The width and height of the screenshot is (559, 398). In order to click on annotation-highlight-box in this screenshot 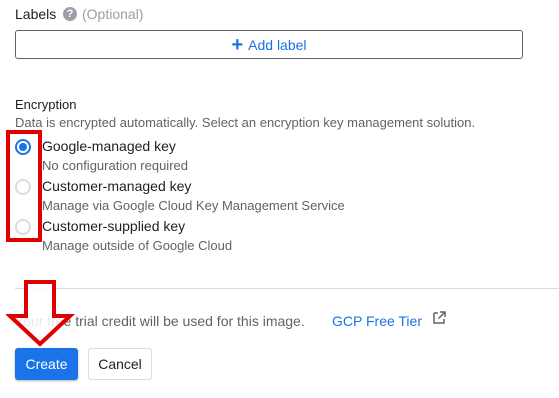, I will do `click(24, 186)`.